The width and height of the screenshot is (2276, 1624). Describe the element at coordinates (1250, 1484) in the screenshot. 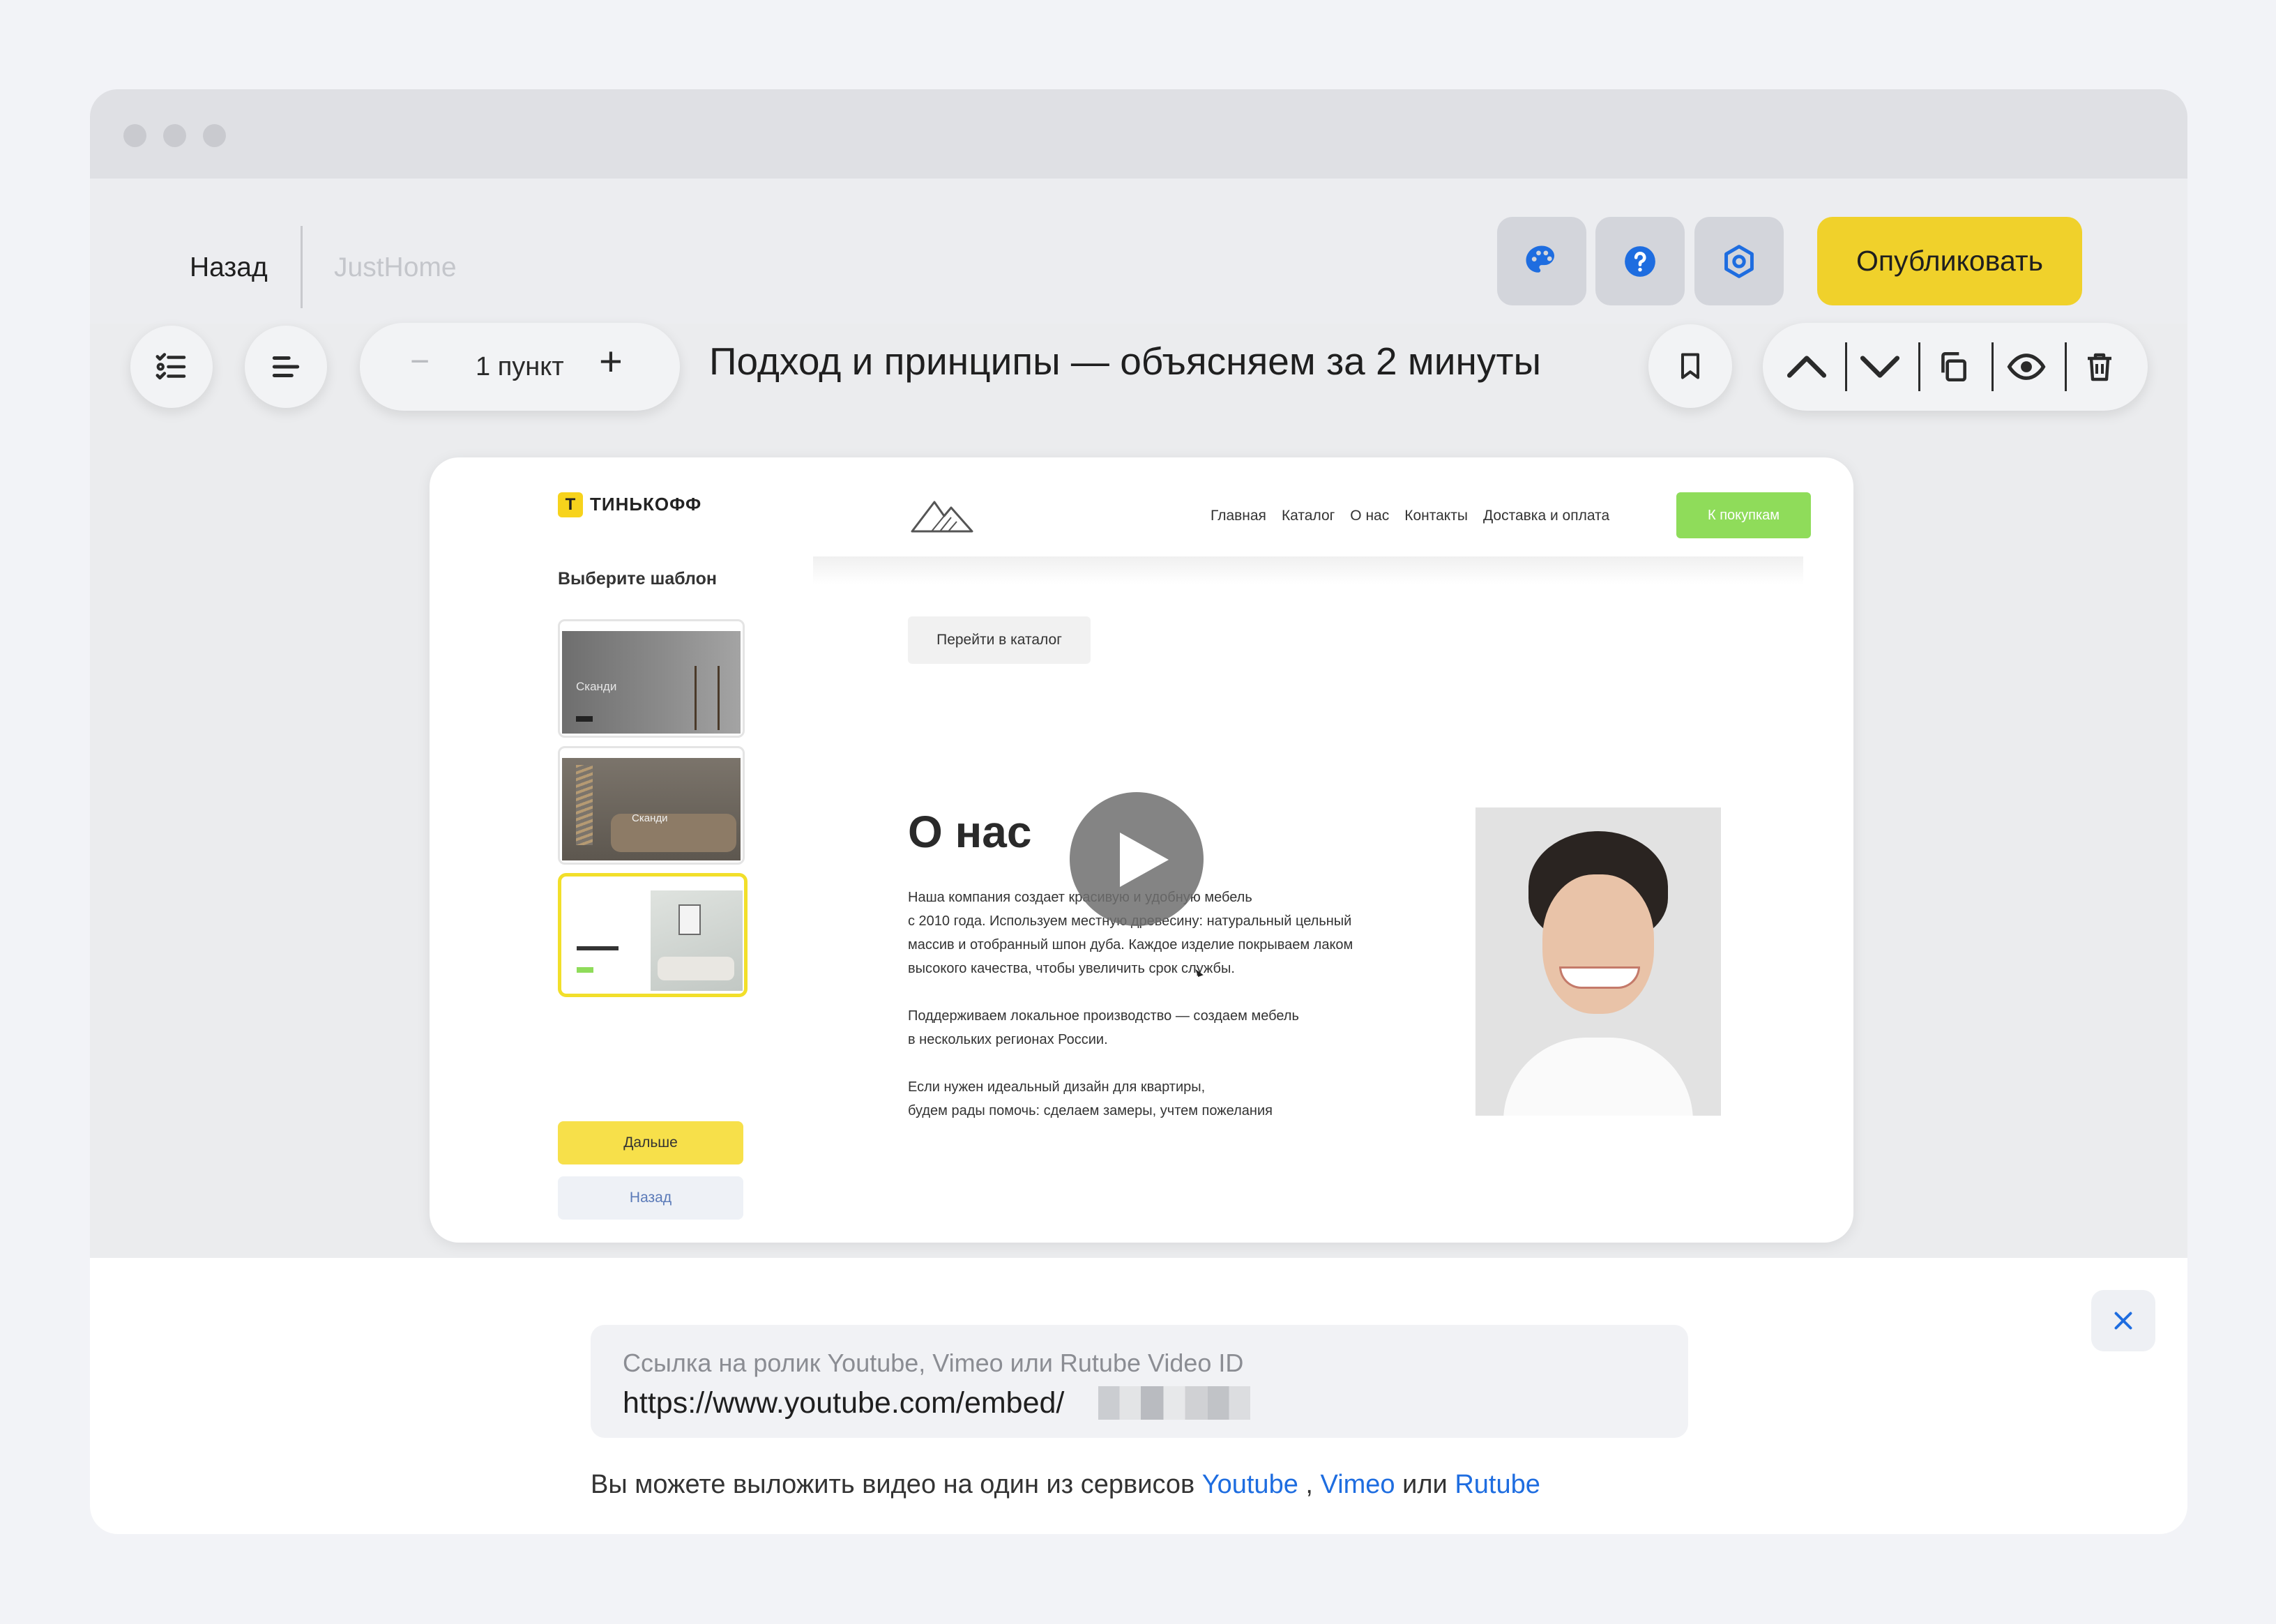

I see `youtube-link: Youtube` at that location.